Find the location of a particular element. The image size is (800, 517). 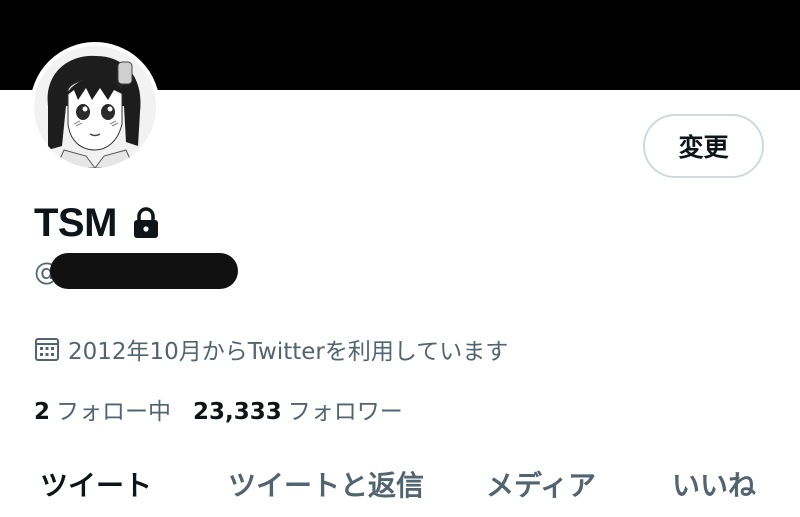

avatar is located at coordinates (95, 107).